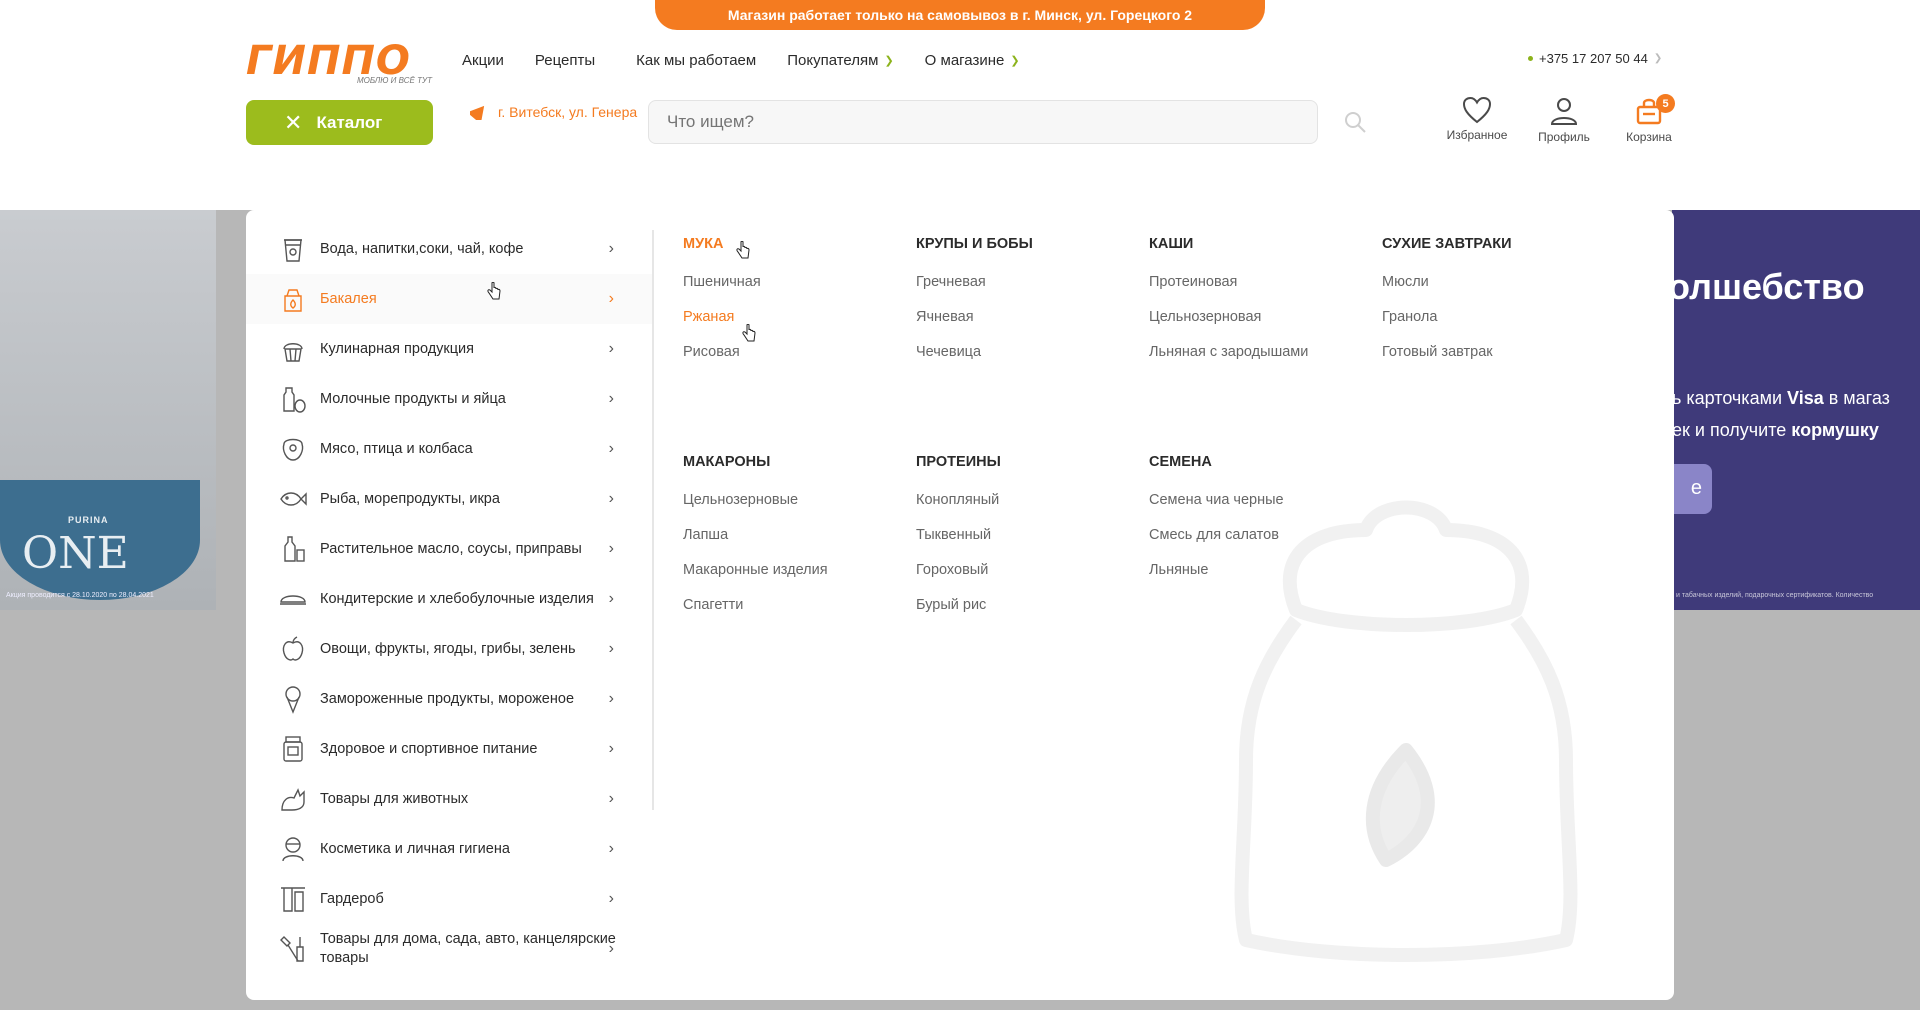 The height and width of the screenshot is (1010, 1920). Describe the element at coordinates (450, 599) in the screenshot. I see `category-item: Кондитерские и хлебобулочные изделия ›` at that location.